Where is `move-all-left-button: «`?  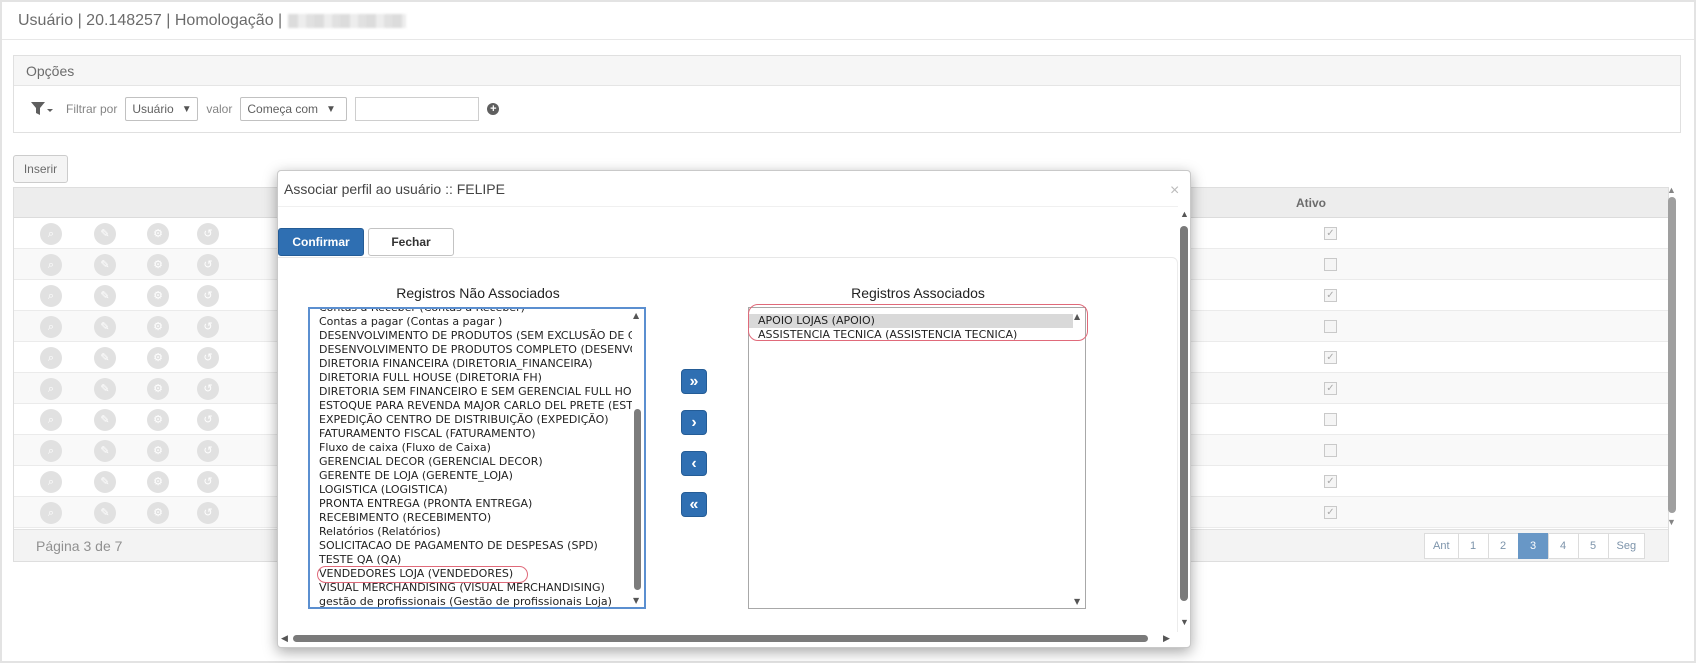 move-all-left-button: « is located at coordinates (694, 504).